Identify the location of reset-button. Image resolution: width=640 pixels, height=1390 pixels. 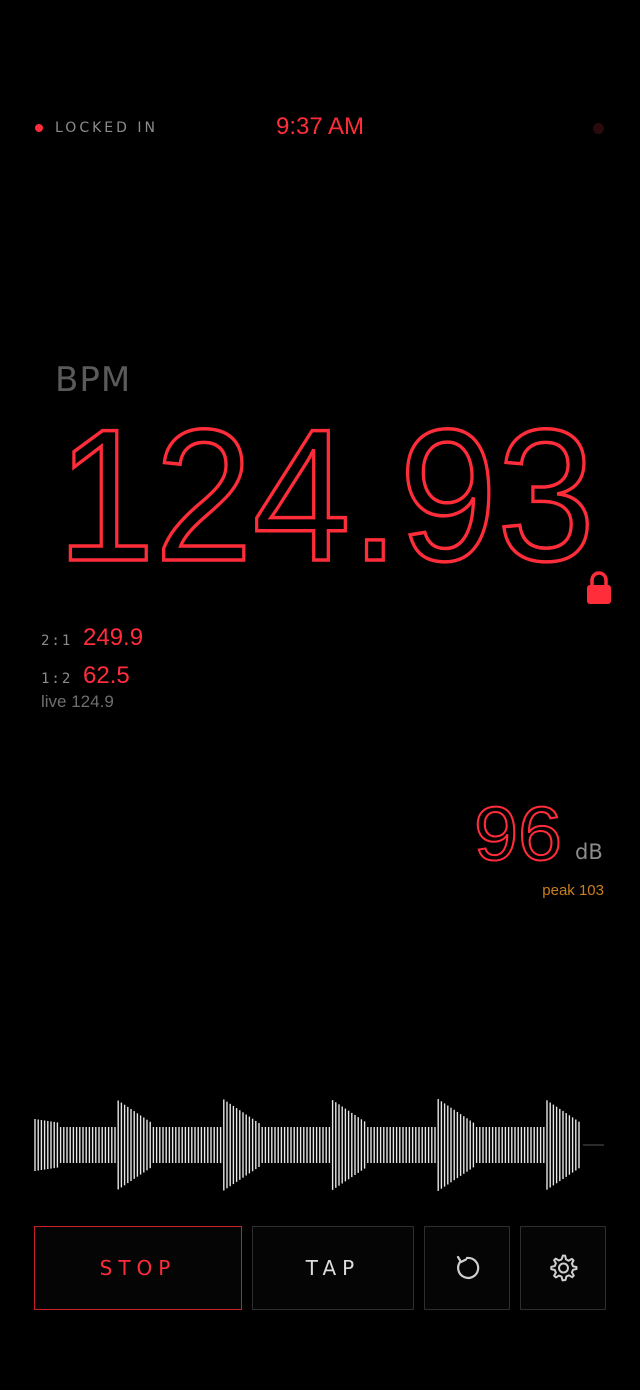
(467, 1268).